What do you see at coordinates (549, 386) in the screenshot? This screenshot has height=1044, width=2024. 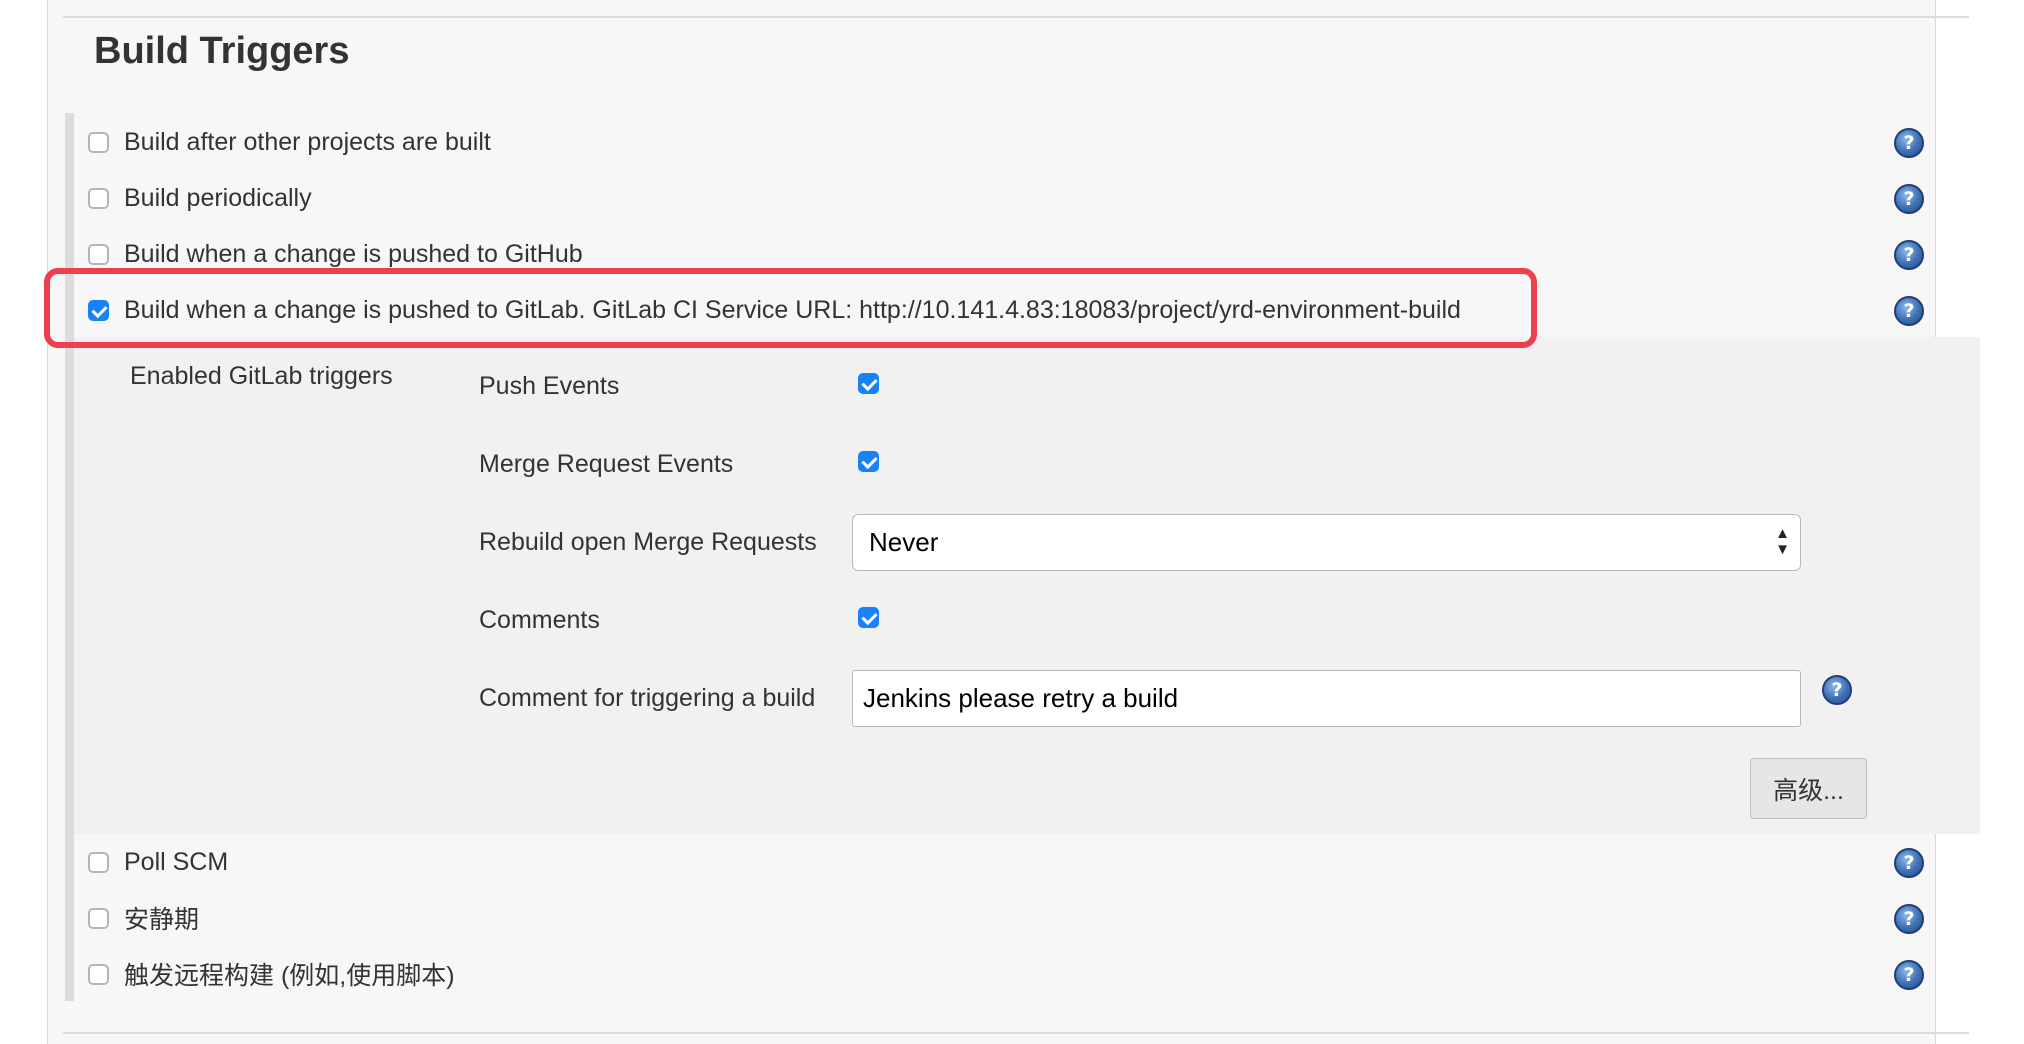 I see `push-events-label: Push Events` at bounding box center [549, 386].